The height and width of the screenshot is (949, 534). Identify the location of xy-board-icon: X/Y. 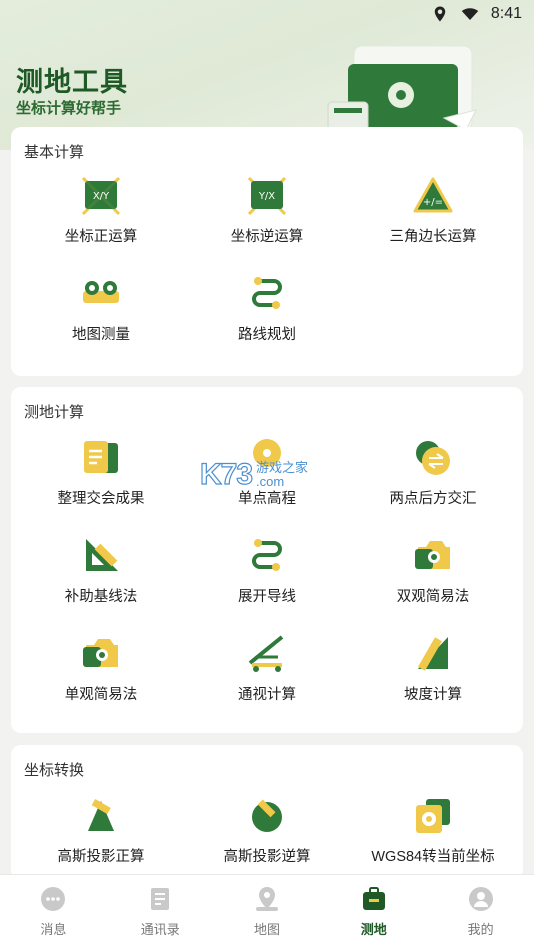
(101, 196).